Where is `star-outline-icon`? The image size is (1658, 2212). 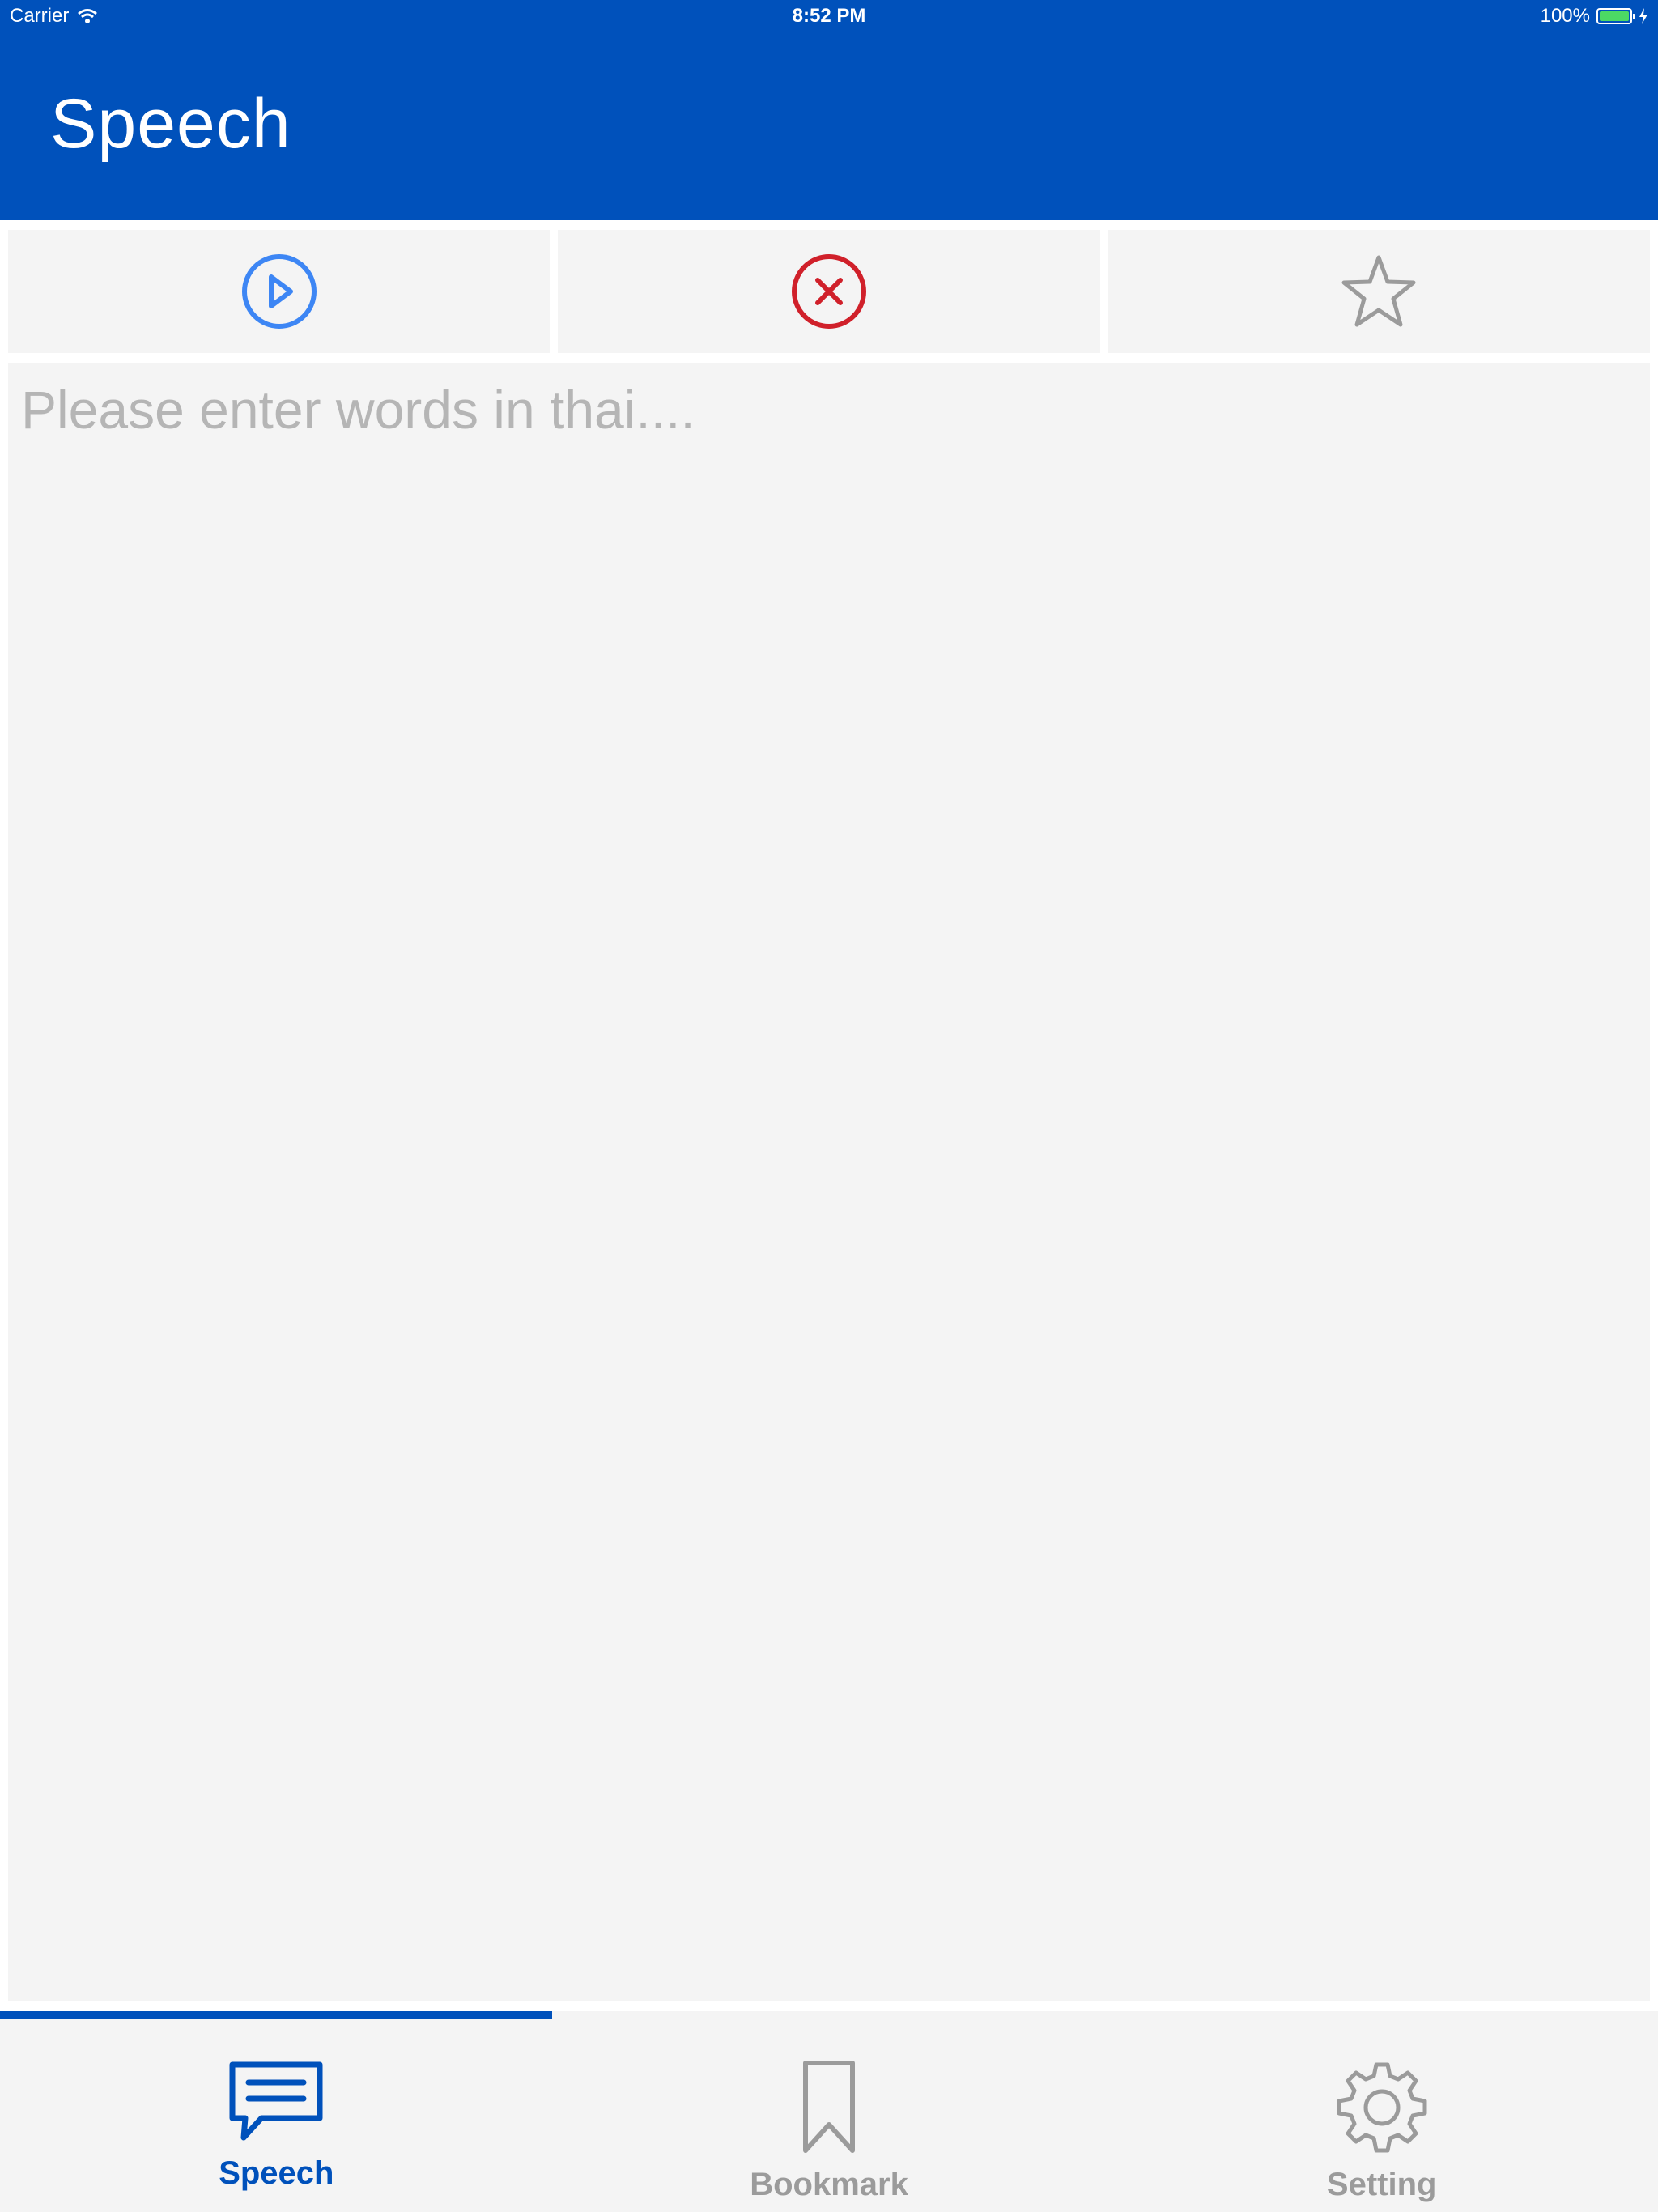 star-outline-icon is located at coordinates (1378, 291).